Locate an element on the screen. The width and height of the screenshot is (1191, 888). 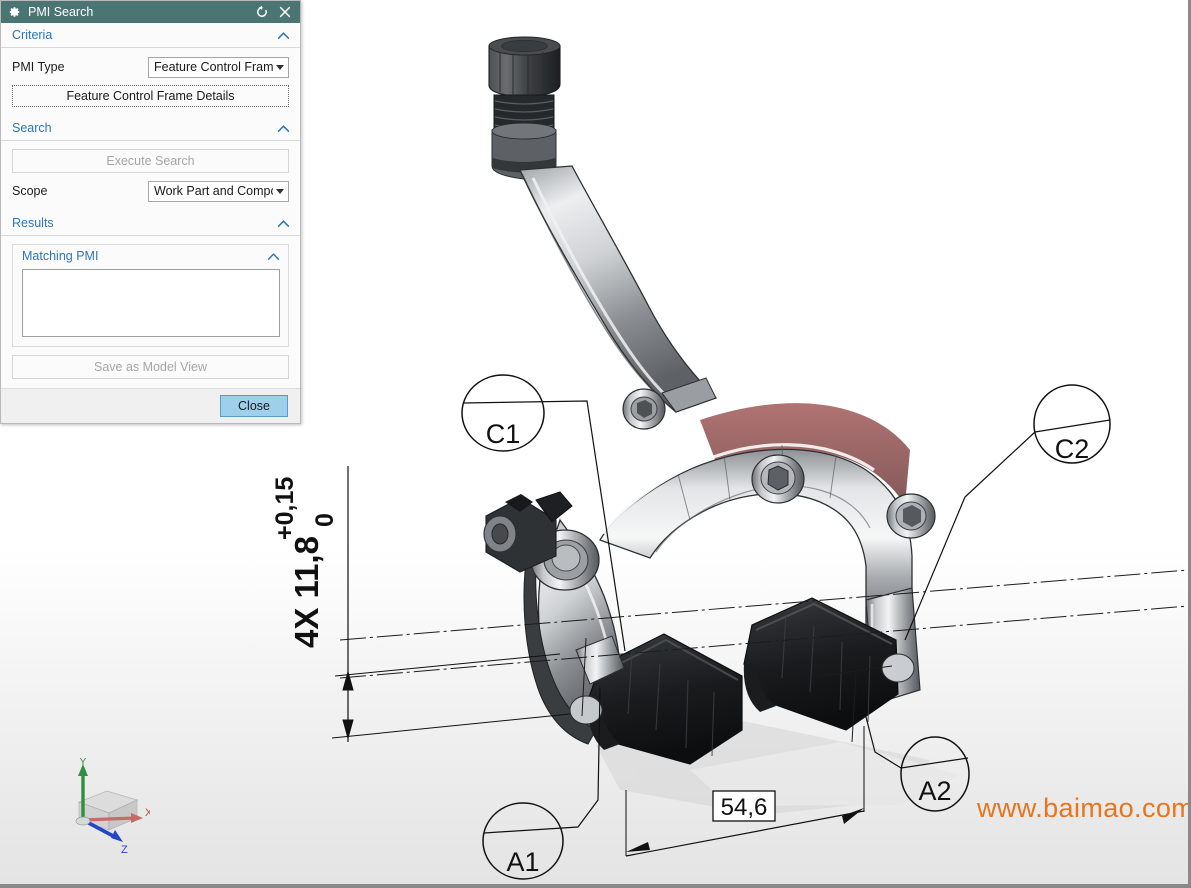
group-body-search: Execute Search Scope Work Part and Compc is located at coordinates (150, 176).